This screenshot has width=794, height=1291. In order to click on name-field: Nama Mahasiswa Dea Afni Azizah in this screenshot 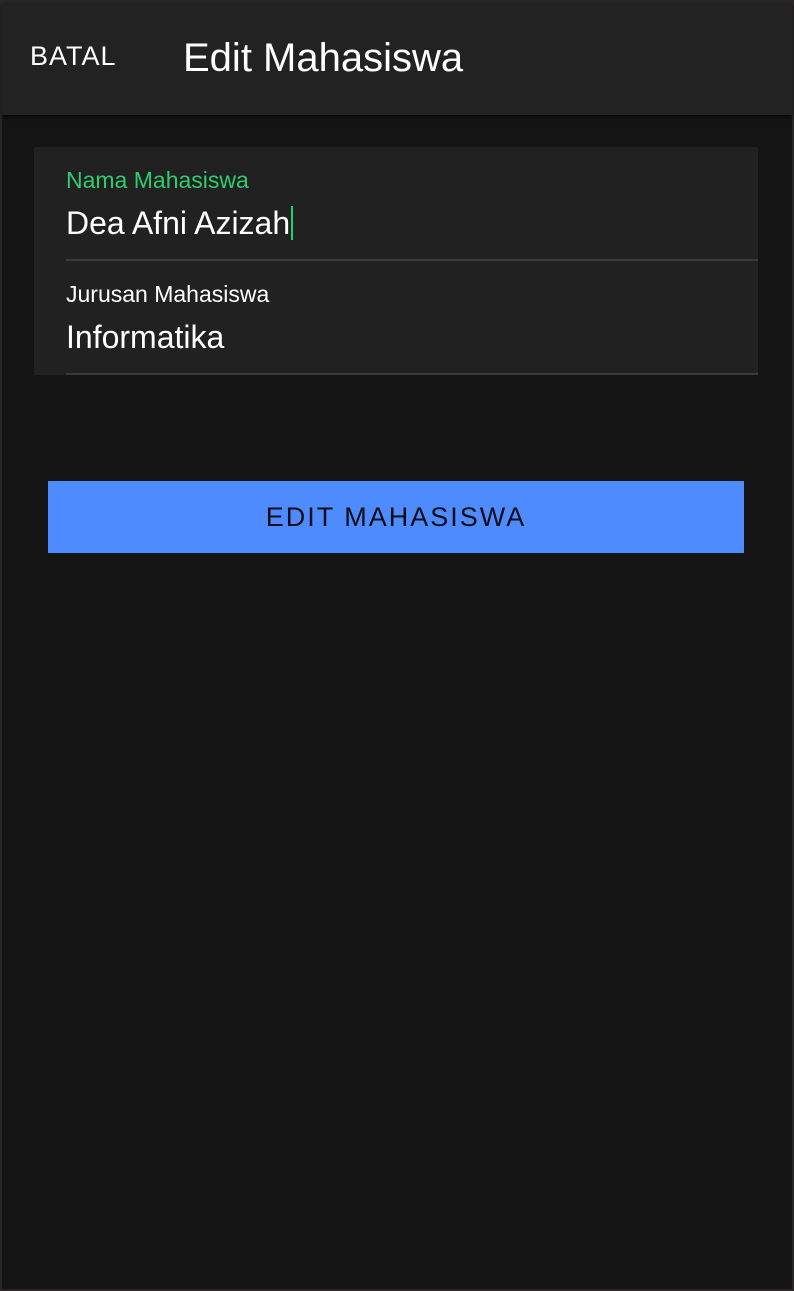, I will do `click(412, 204)`.